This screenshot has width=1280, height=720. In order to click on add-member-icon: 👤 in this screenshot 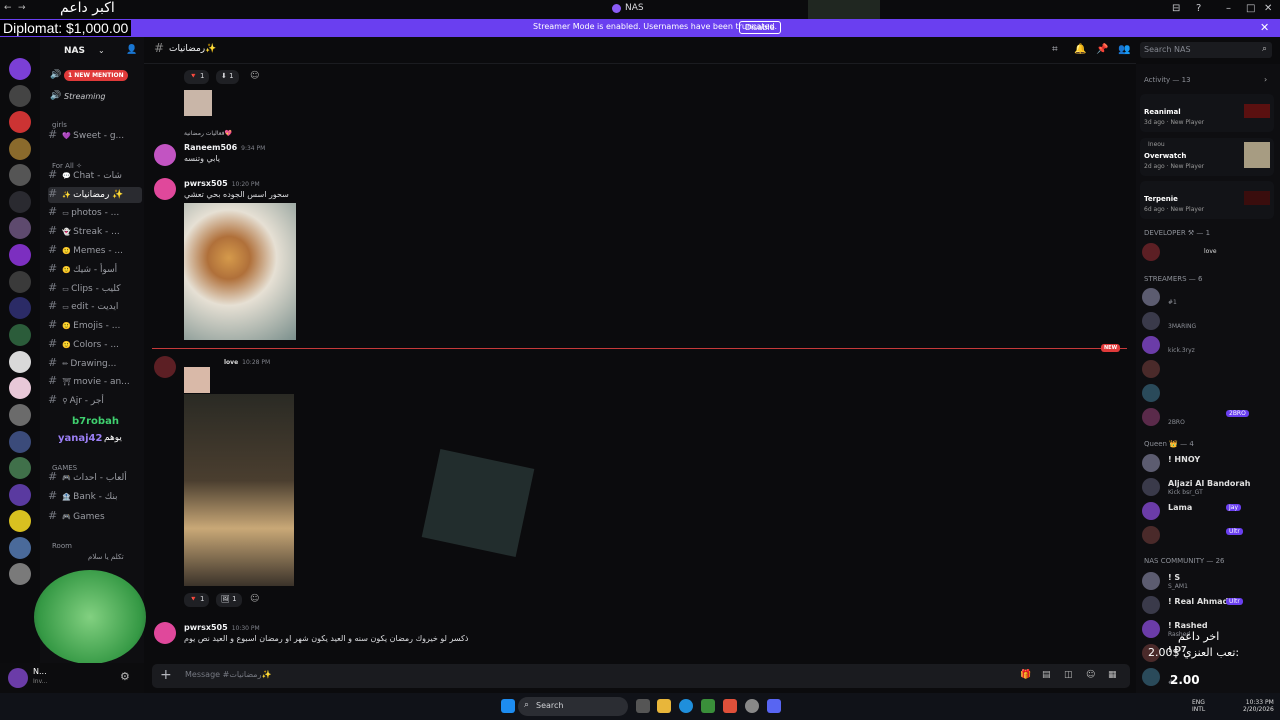, I will do `click(131, 50)`.